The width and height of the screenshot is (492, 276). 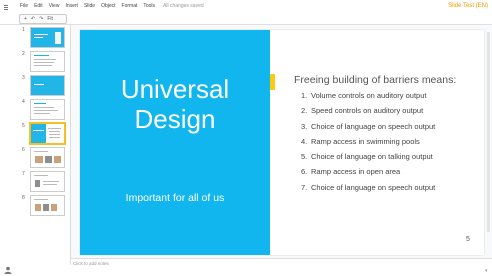 What do you see at coordinates (71, 6) in the screenshot?
I see `menu-insert: Insert` at bounding box center [71, 6].